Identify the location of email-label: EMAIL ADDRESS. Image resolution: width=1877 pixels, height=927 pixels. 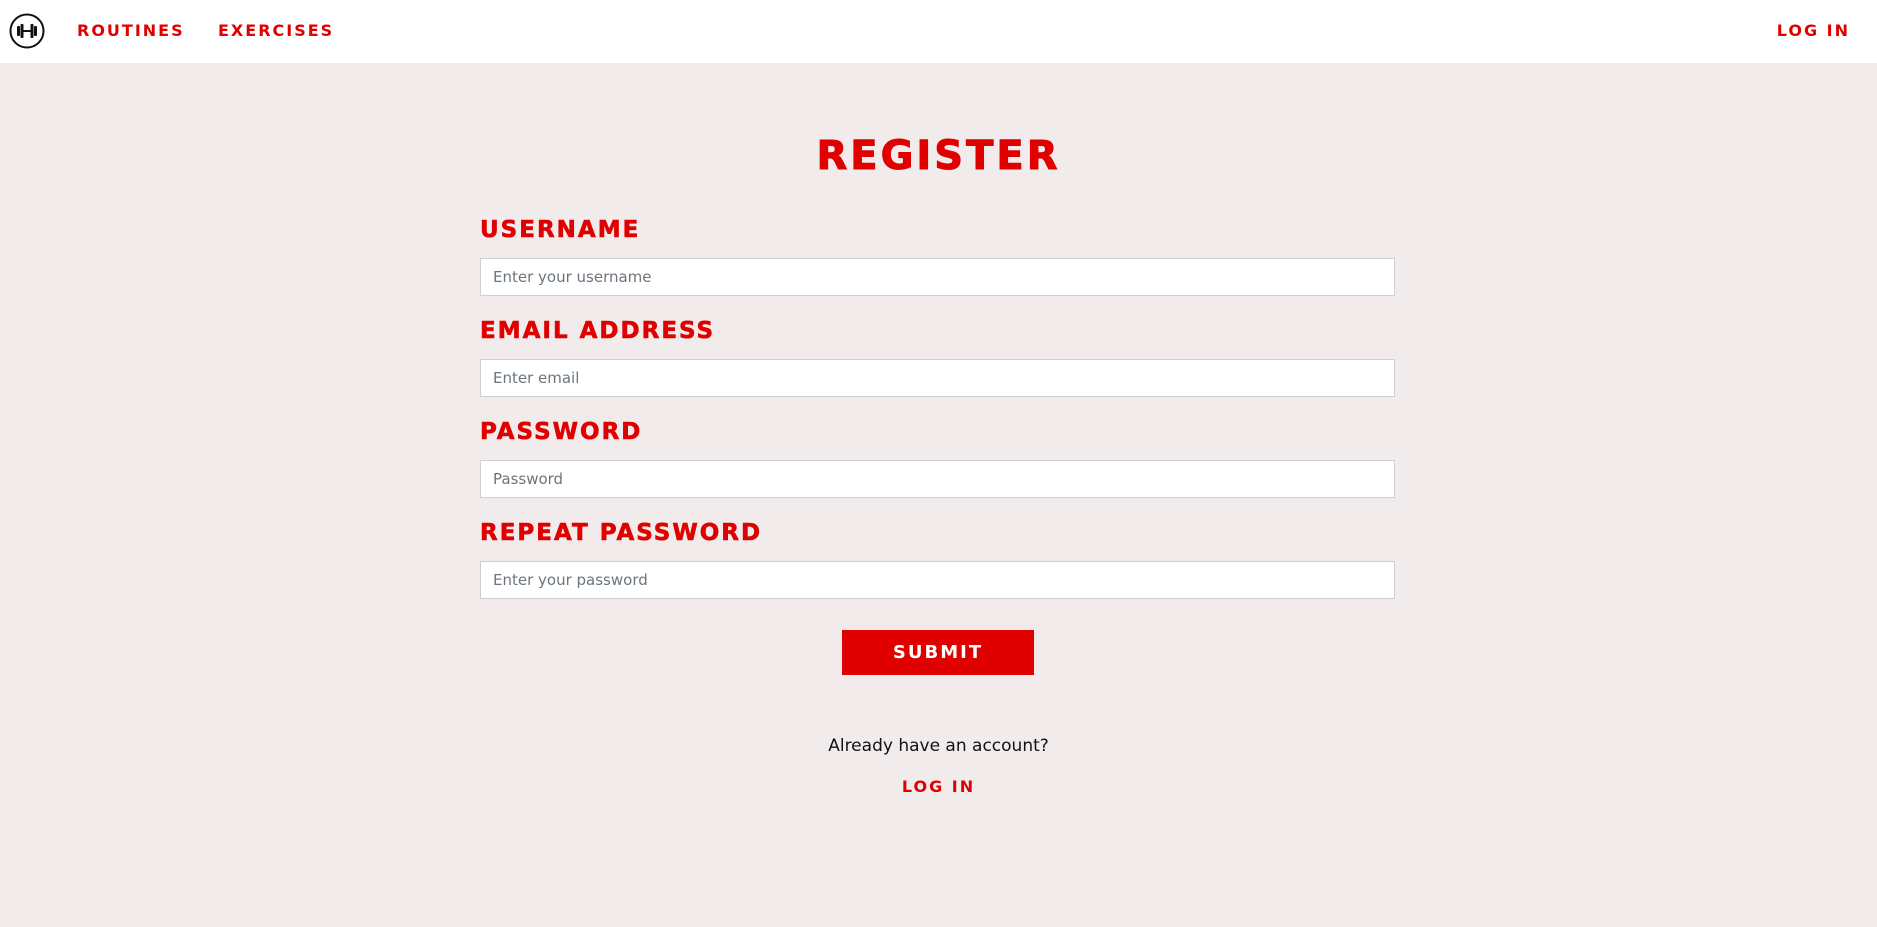
(598, 331).